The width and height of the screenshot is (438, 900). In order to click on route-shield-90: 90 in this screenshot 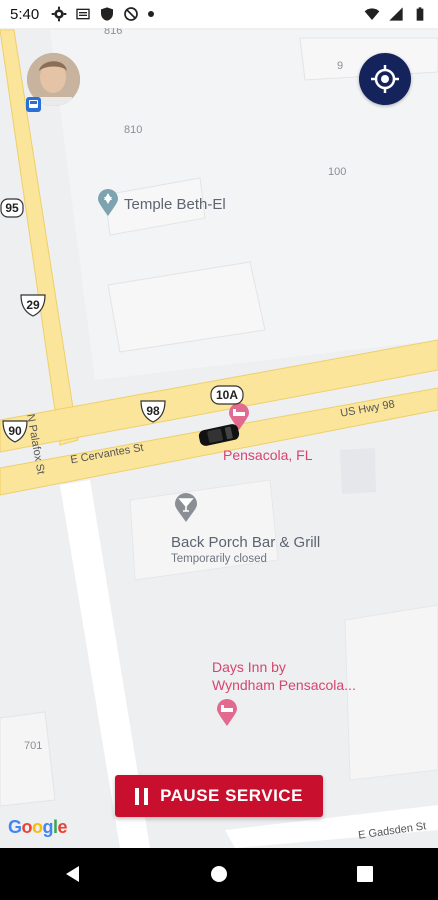, I will do `click(15, 431)`.